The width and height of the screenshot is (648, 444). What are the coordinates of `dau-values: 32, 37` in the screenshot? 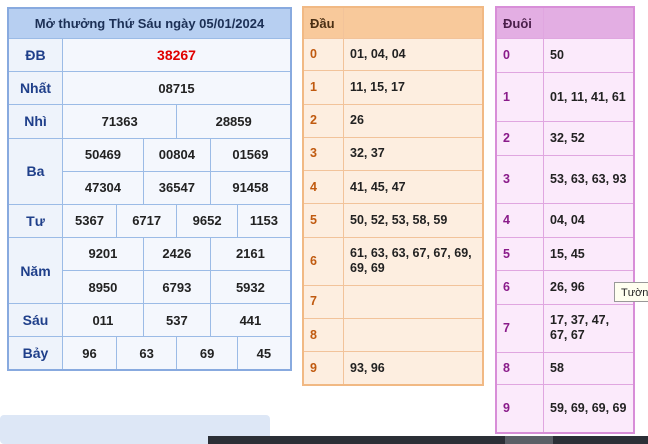 It's located at (413, 154).